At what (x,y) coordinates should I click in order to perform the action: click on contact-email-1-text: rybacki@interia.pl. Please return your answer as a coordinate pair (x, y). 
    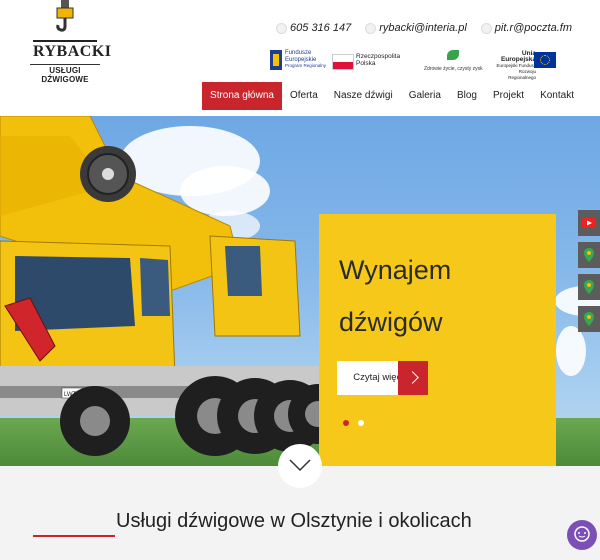
    Looking at the image, I should click on (423, 28).